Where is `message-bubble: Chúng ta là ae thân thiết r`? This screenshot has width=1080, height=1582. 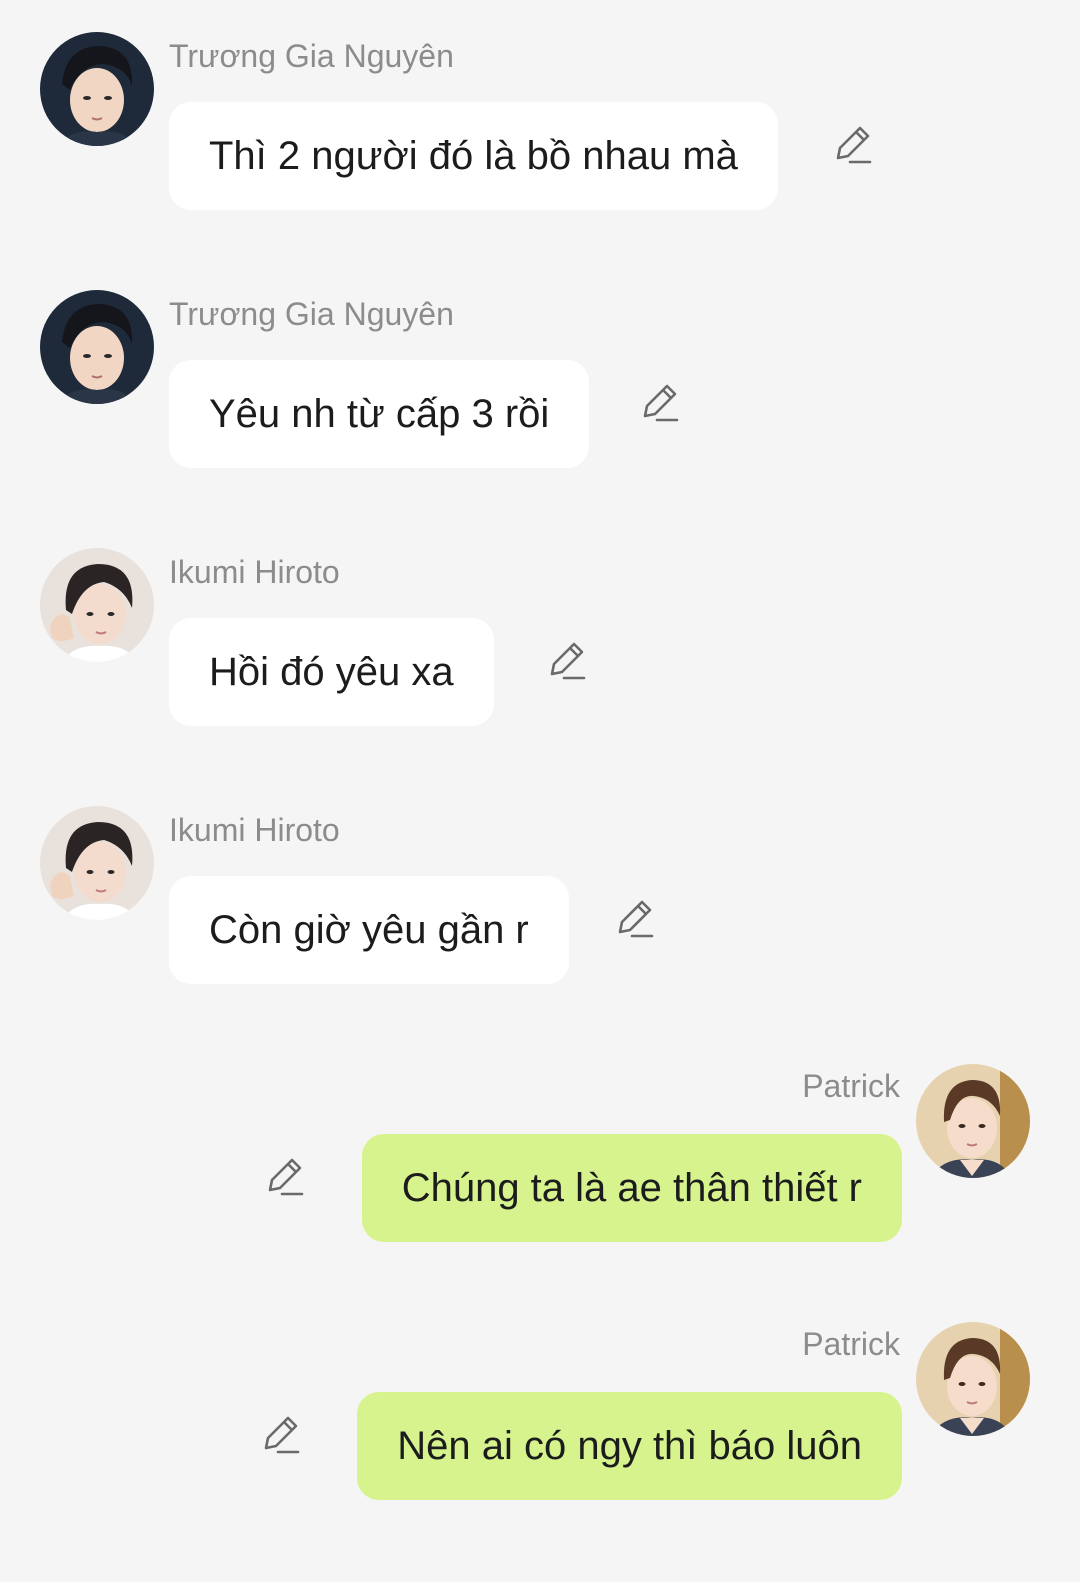
message-bubble: Chúng ta là ae thân thiết r is located at coordinates (631, 1188).